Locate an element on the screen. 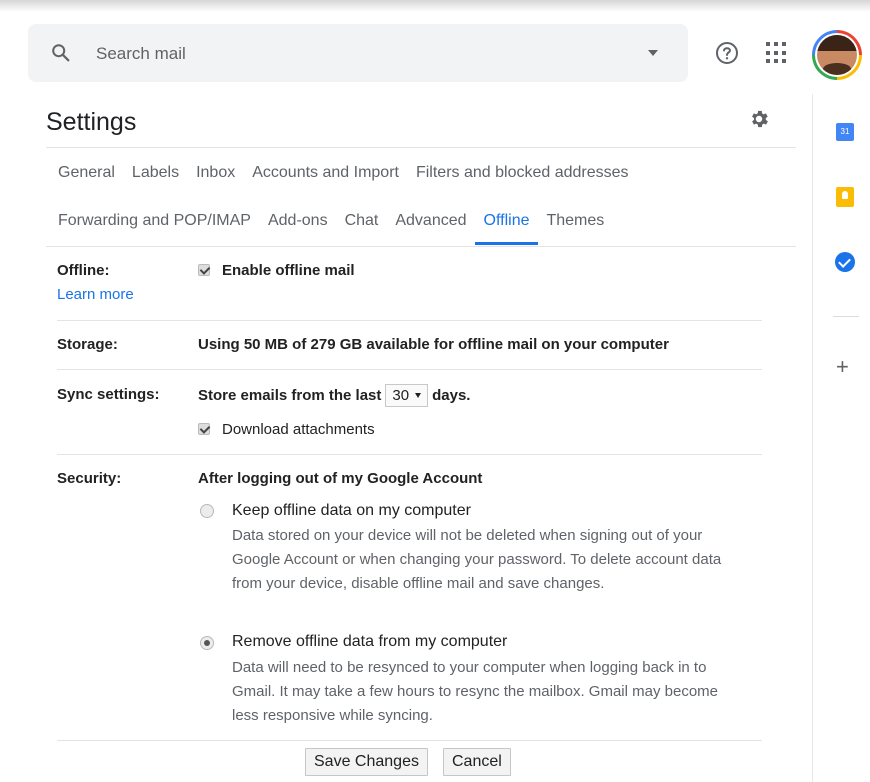 Image resolution: width=870 pixels, height=782 pixels. security-label: Security: is located at coordinates (89, 478).